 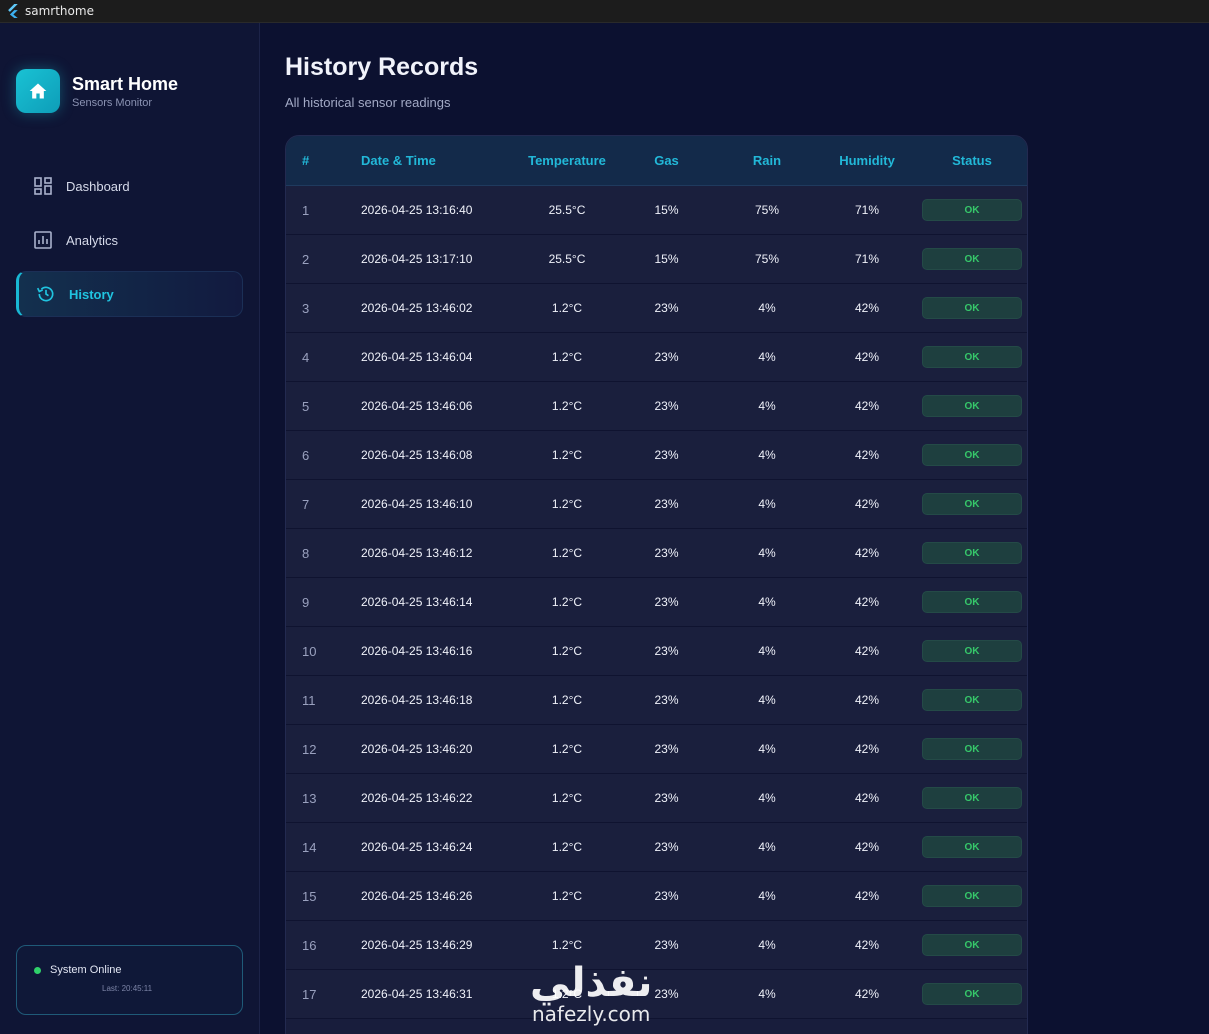 I want to click on table-row: 9 2026-04-25 13:46:14 1.2°C 23% 4% 42% OK, so click(x=656, y=602).